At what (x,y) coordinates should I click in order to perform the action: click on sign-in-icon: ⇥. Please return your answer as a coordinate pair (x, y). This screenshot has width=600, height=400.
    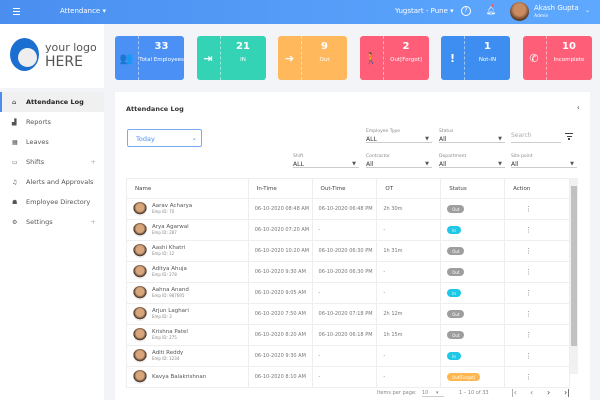
    Looking at the image, I should click on (209, 58).